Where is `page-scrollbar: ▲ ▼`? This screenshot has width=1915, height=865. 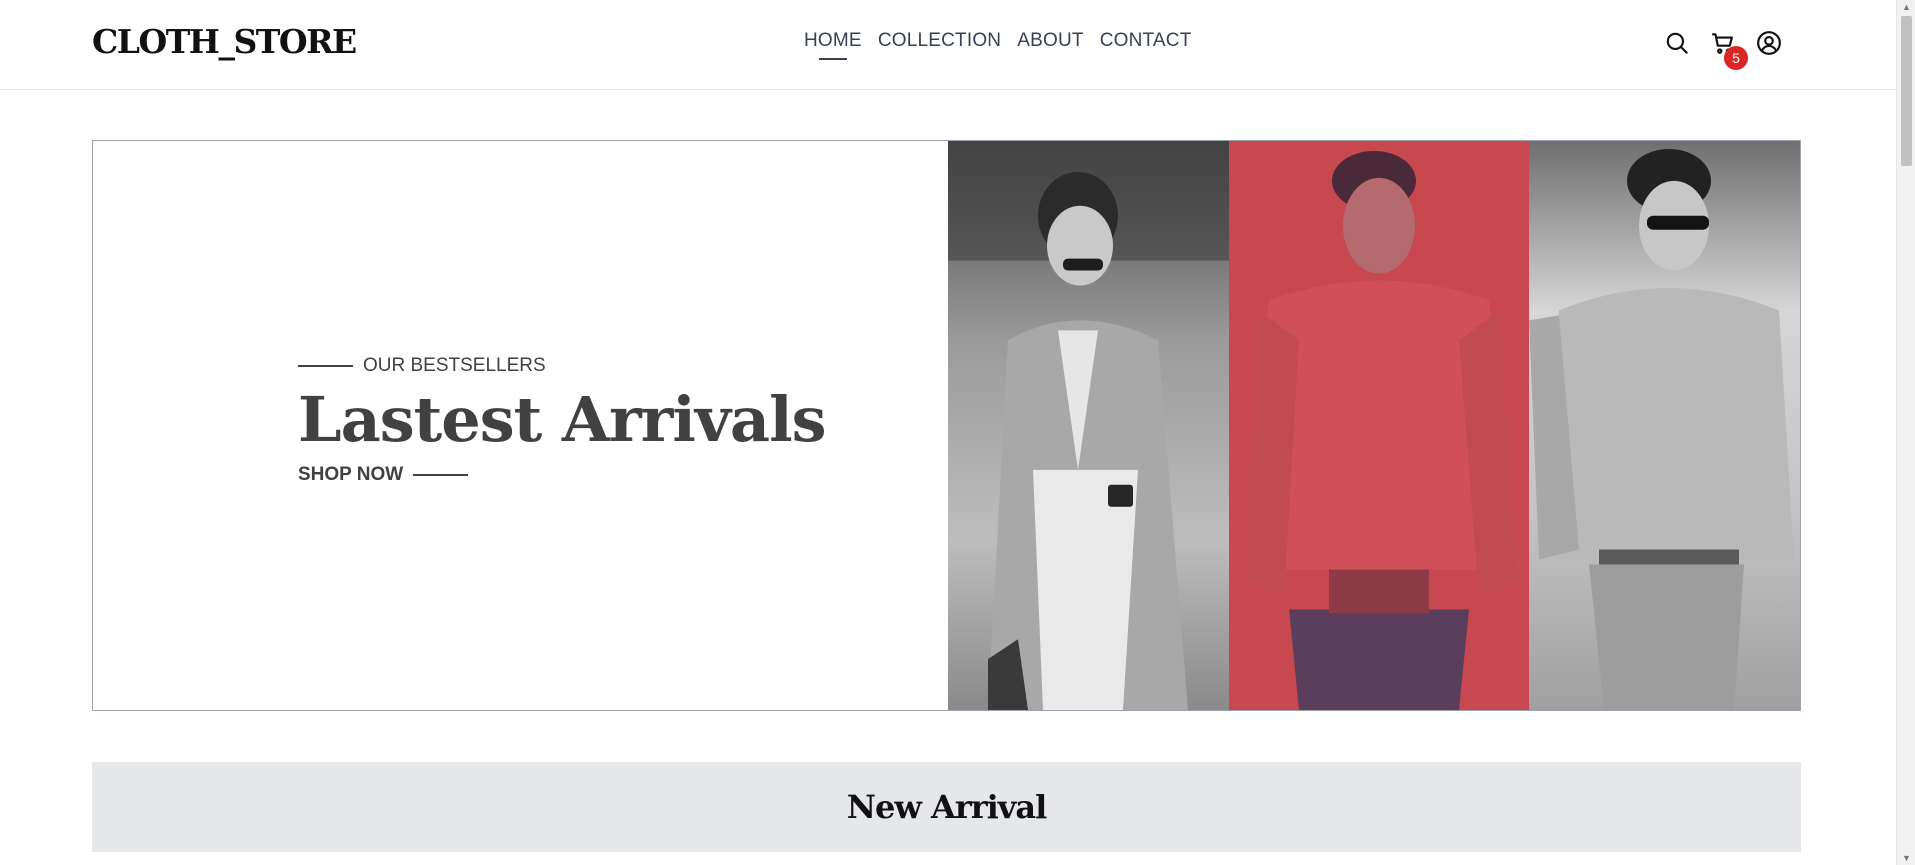
page-scrollbar: ▲ ▼ is located at coordinates (1905, 432).